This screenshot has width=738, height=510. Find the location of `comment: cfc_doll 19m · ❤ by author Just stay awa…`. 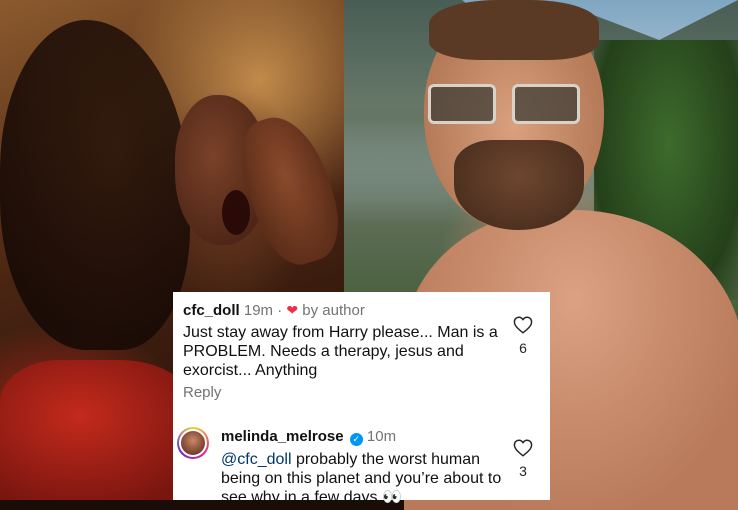

comment: cfc_doll 19m · ❤ by author Just stay awa… is located at coordinates (361, 351).